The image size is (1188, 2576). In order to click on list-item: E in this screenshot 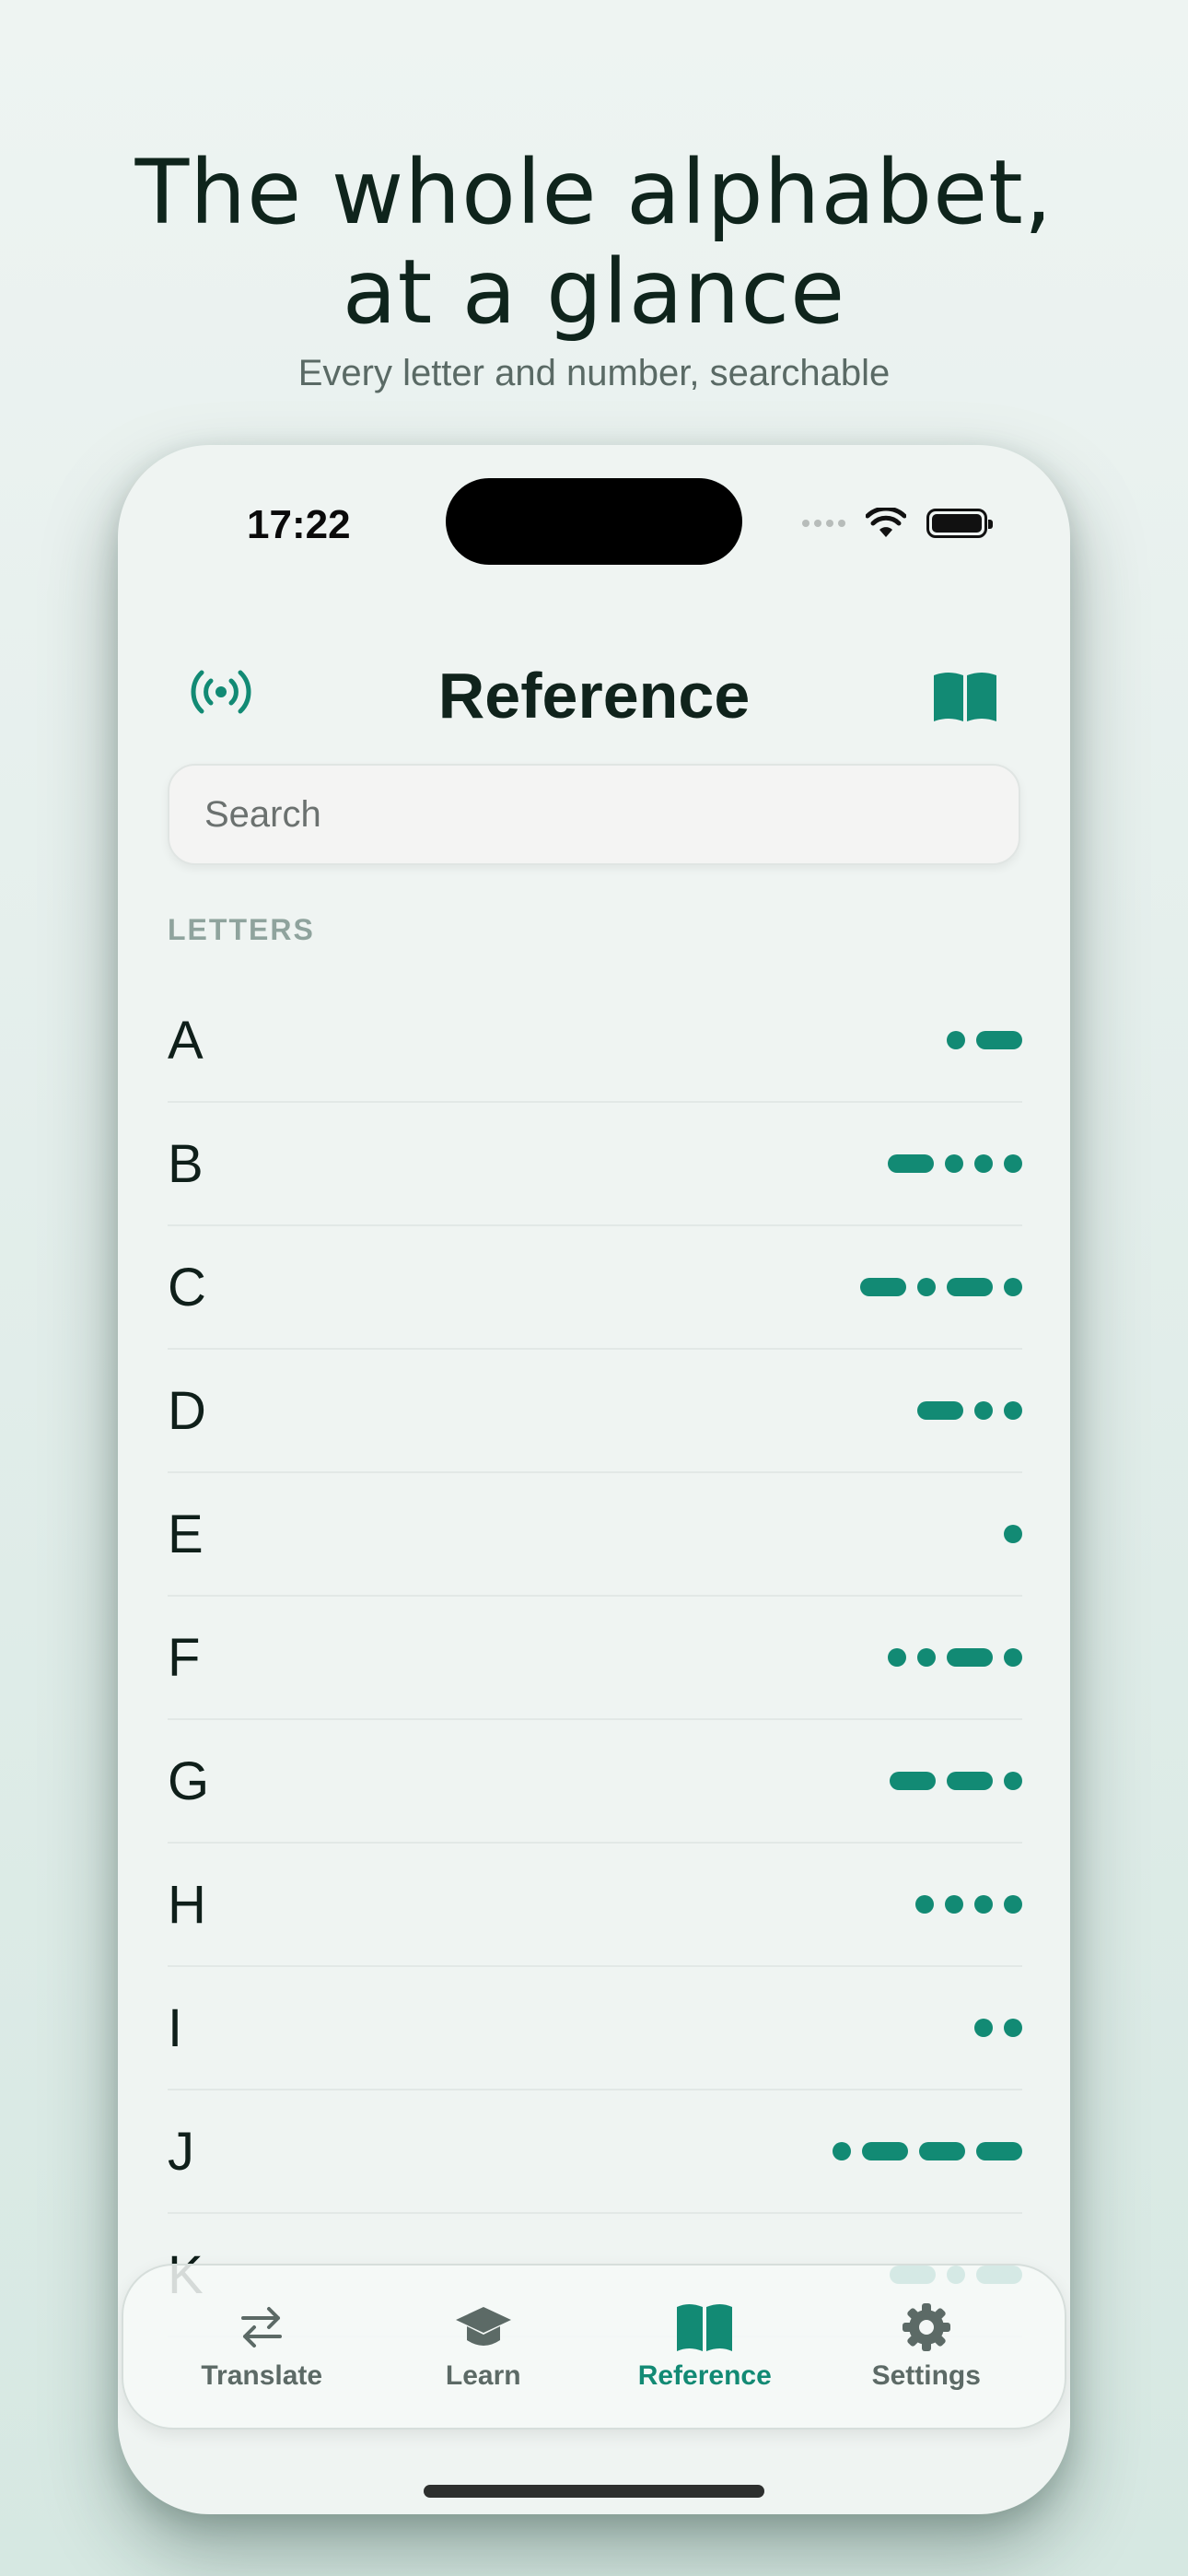, I will do `click(595, 1535)`.